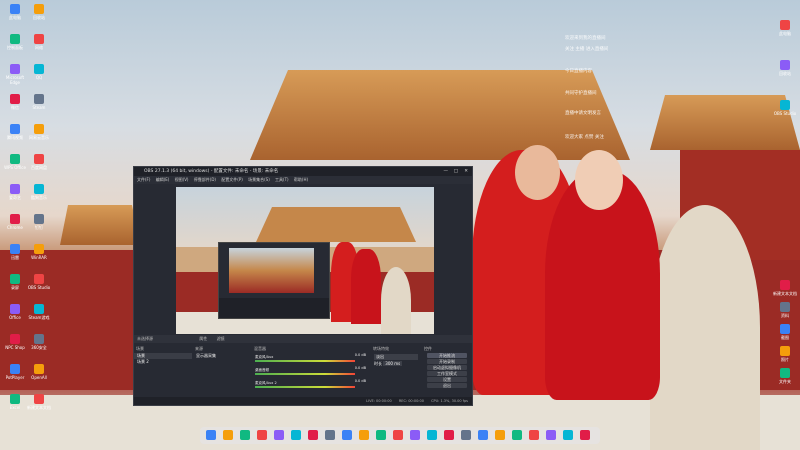 This screenshot has width=800, height=450. Describe the element at coordinates (232, 179) in the screenshot. I see `menu-profile: 配置文件(P)` at that location.